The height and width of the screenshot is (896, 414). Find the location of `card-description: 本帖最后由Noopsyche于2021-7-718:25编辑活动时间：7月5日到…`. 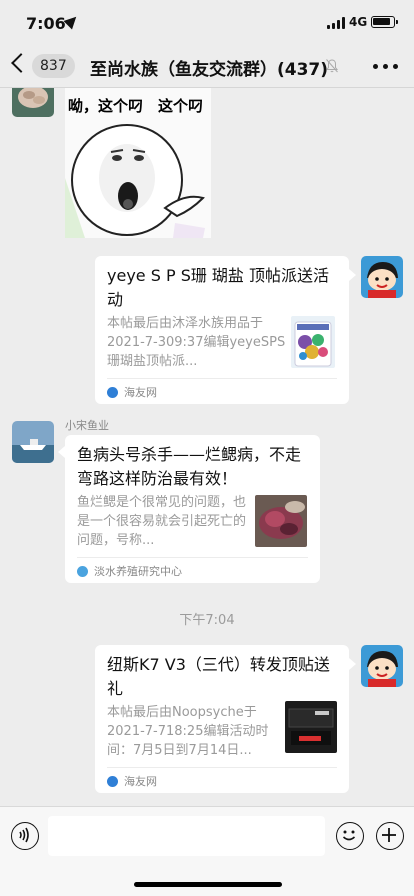

card-description: 本帖最后由Noopsyche于2021-7-718:25编辑活动时间：7月5日到… is located at coordinates (188, 731).